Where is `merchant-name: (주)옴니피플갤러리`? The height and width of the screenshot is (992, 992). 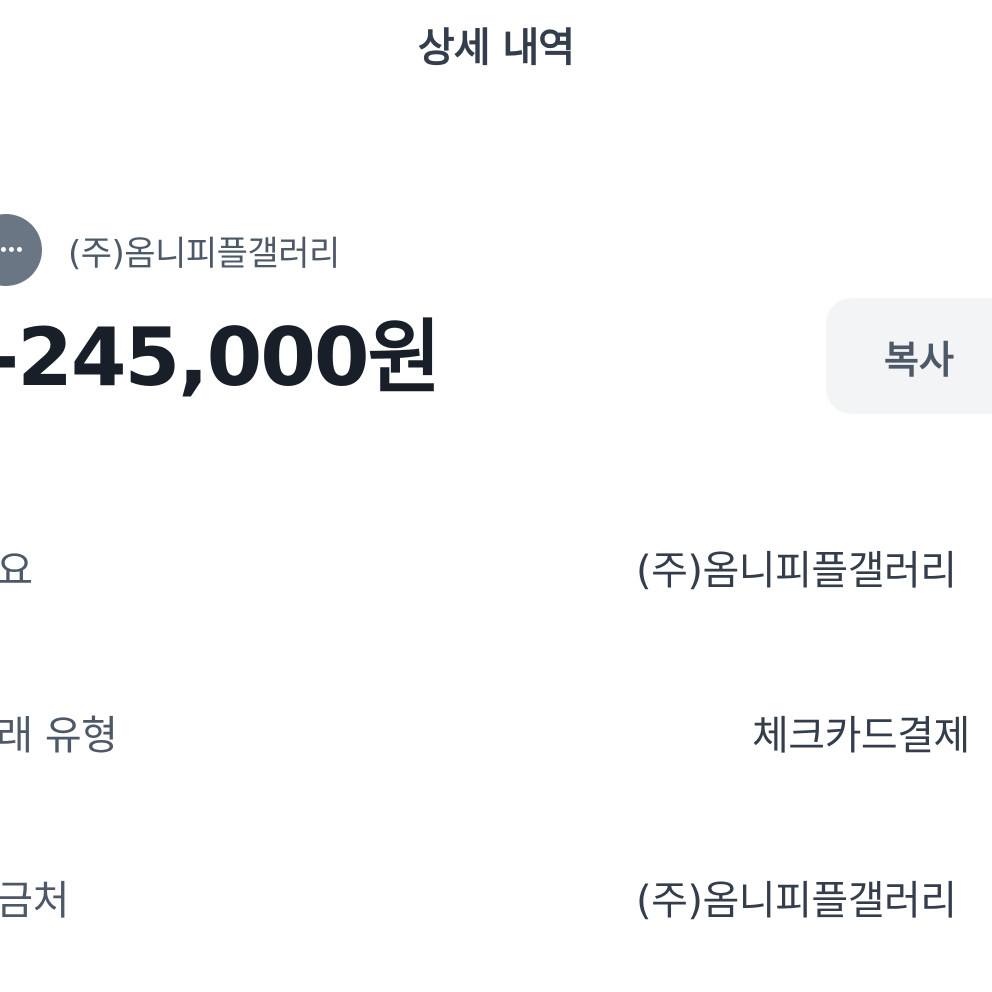 merchant-name: (주)옴니피플갤러리 is located at coordinates (204, 253).